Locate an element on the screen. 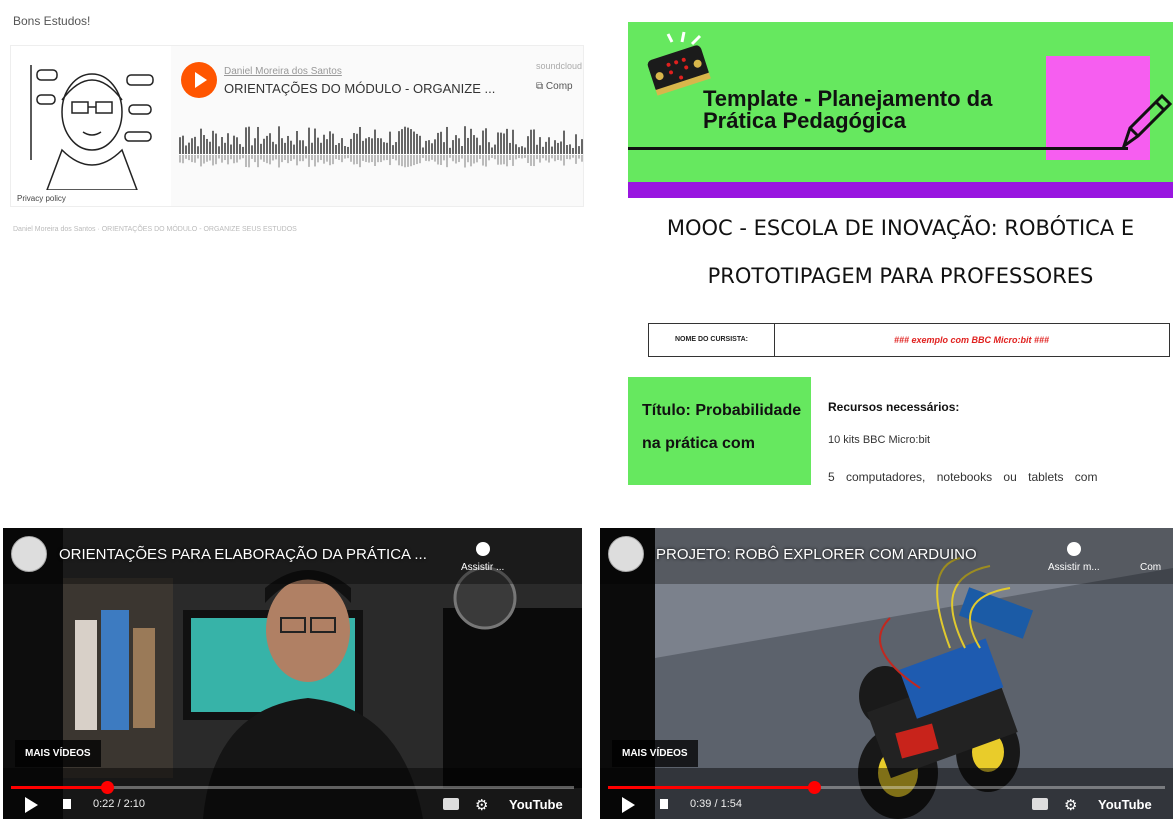  waveform is located at coordinates (381, 150).